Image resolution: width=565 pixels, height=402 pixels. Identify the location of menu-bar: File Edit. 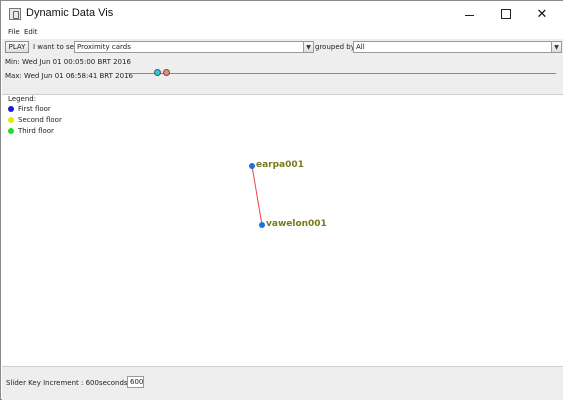
(282, 33).